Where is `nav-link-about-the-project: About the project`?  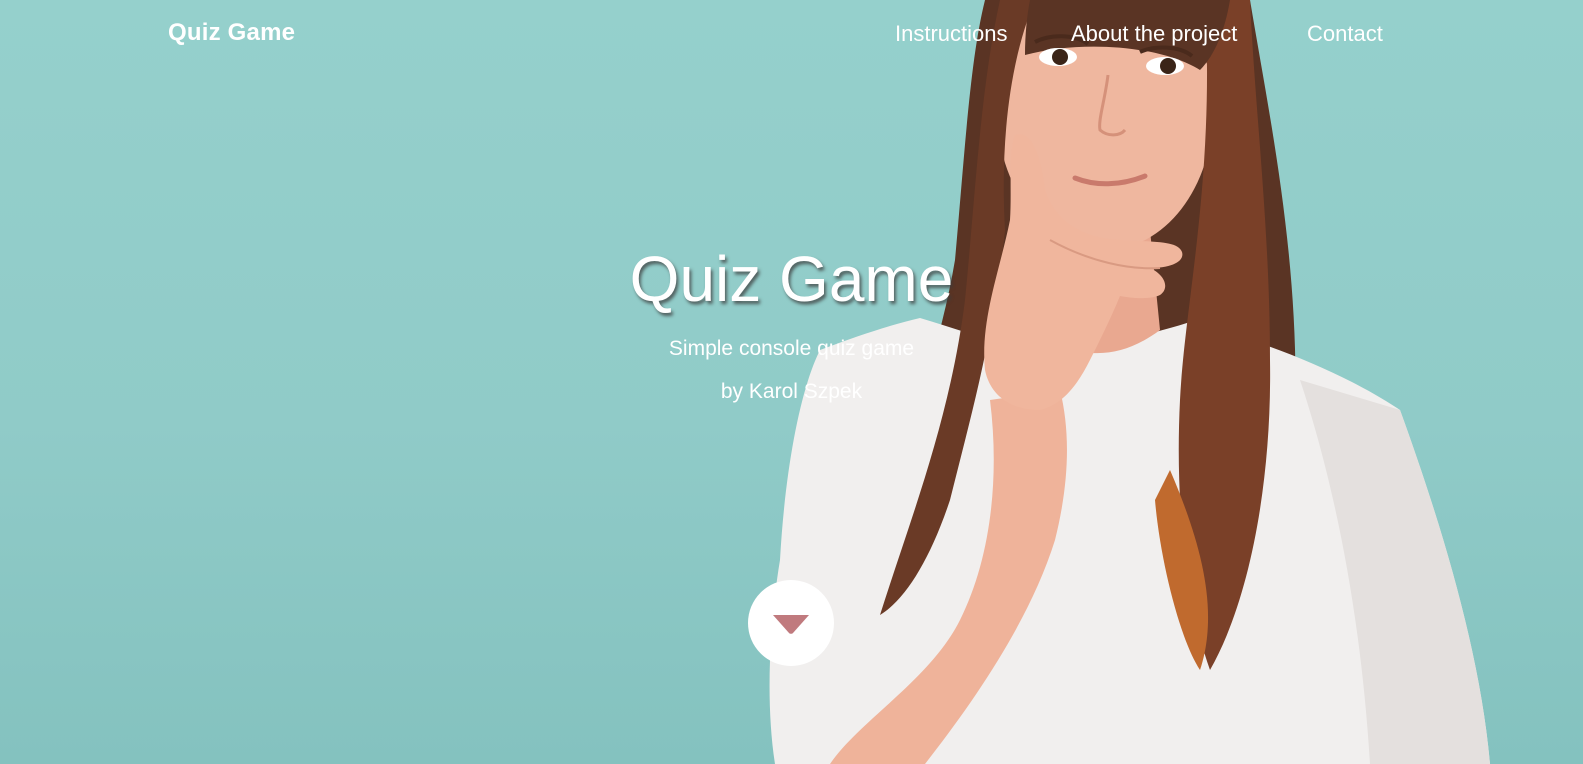
nav-link-about-the-project: About the project is located at coordinates (1154, 34).